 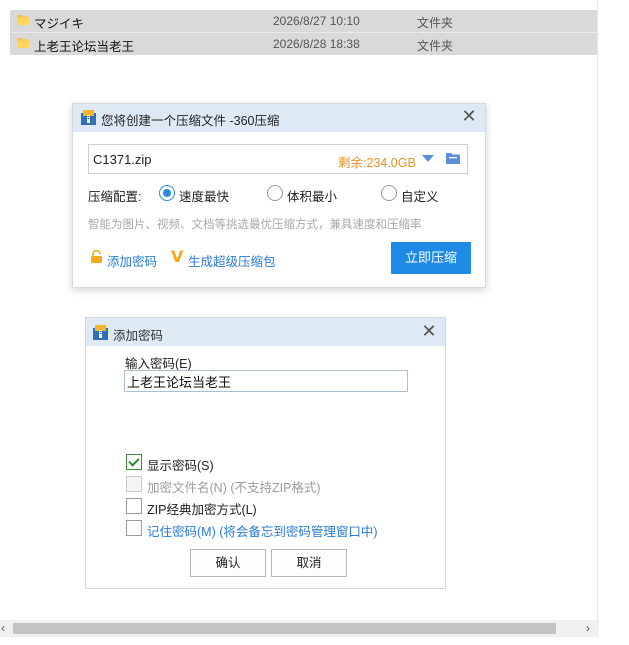 What do you see at coordinates (202, 508) in the screenshot?
I see `zip-classic-encryption-label: ZIP经典加密方式(L)` at bounding box center [202, 508].